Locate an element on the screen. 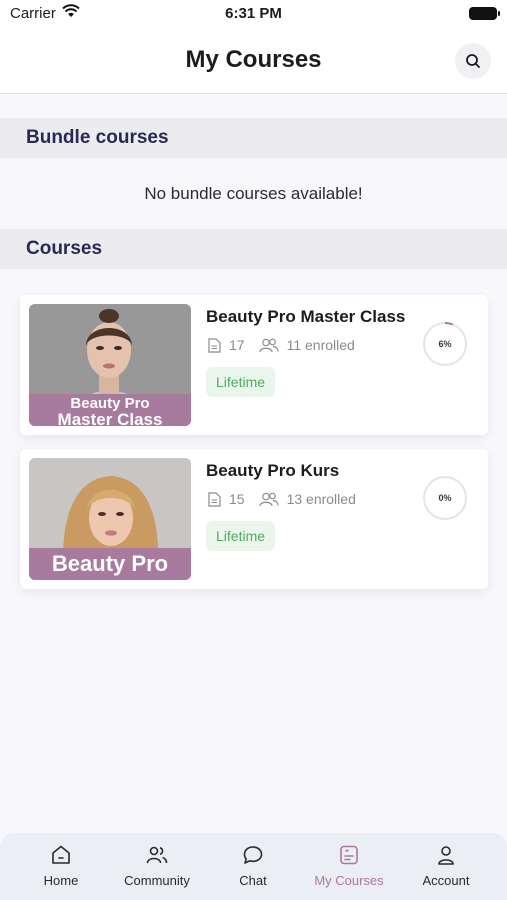 This screenshot has width=507, height=900. nav-header: My Courses is located at coordinates (253, 62).